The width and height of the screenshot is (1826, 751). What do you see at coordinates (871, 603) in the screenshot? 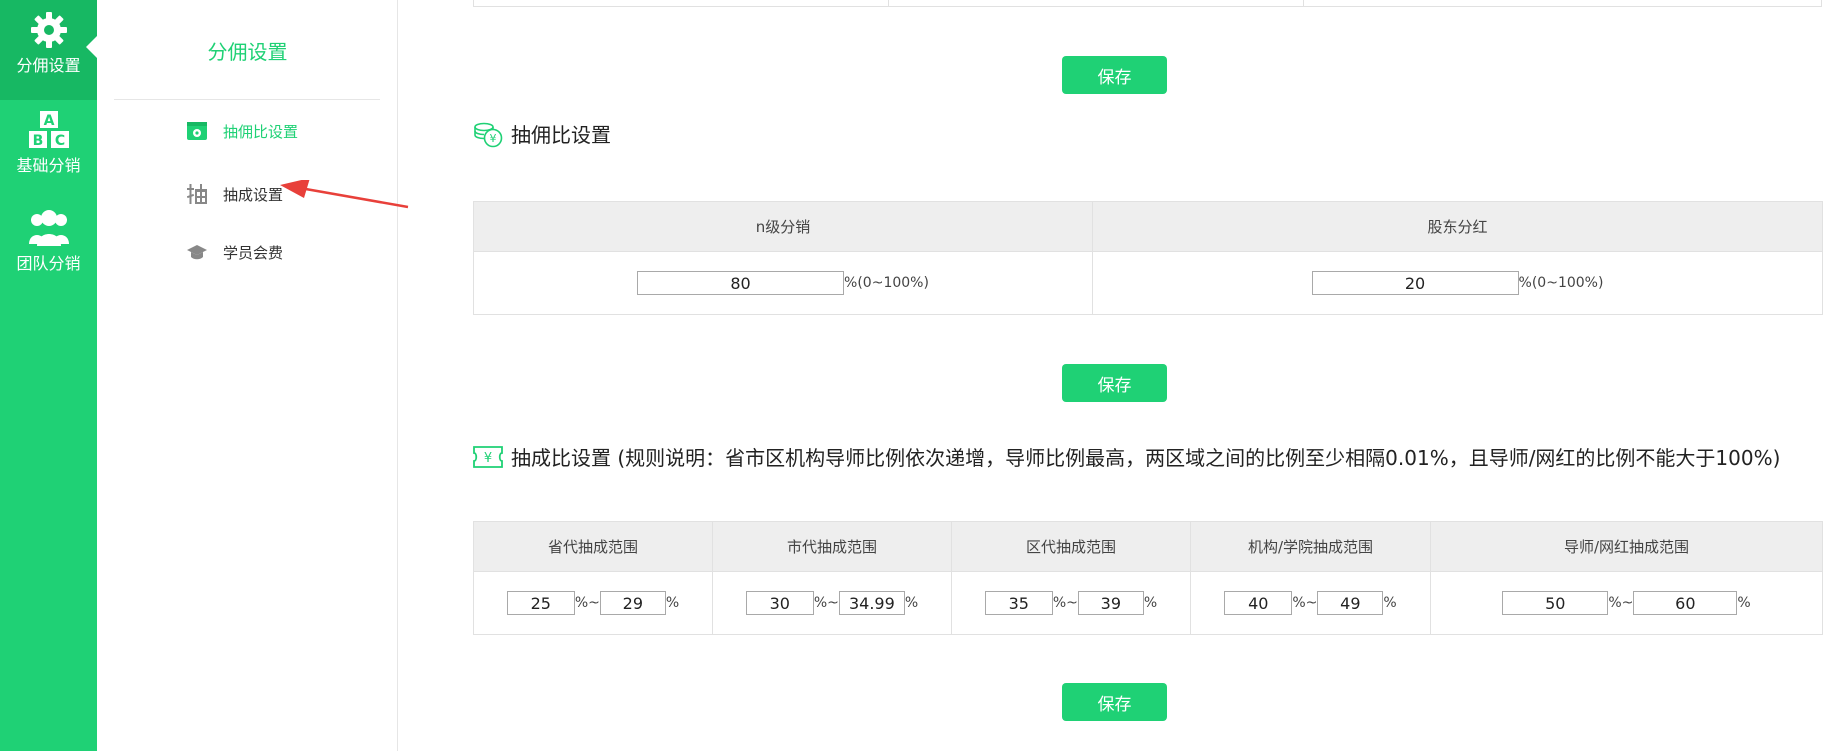
I see `city-max-input` at bounding box center [871, 603].